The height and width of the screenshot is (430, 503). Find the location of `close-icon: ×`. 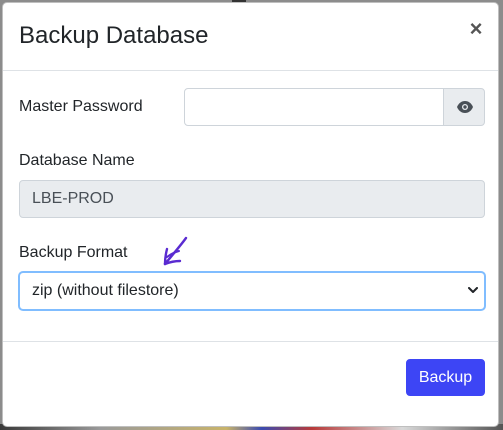

close-icon: × is located at coordinates (476, 29).